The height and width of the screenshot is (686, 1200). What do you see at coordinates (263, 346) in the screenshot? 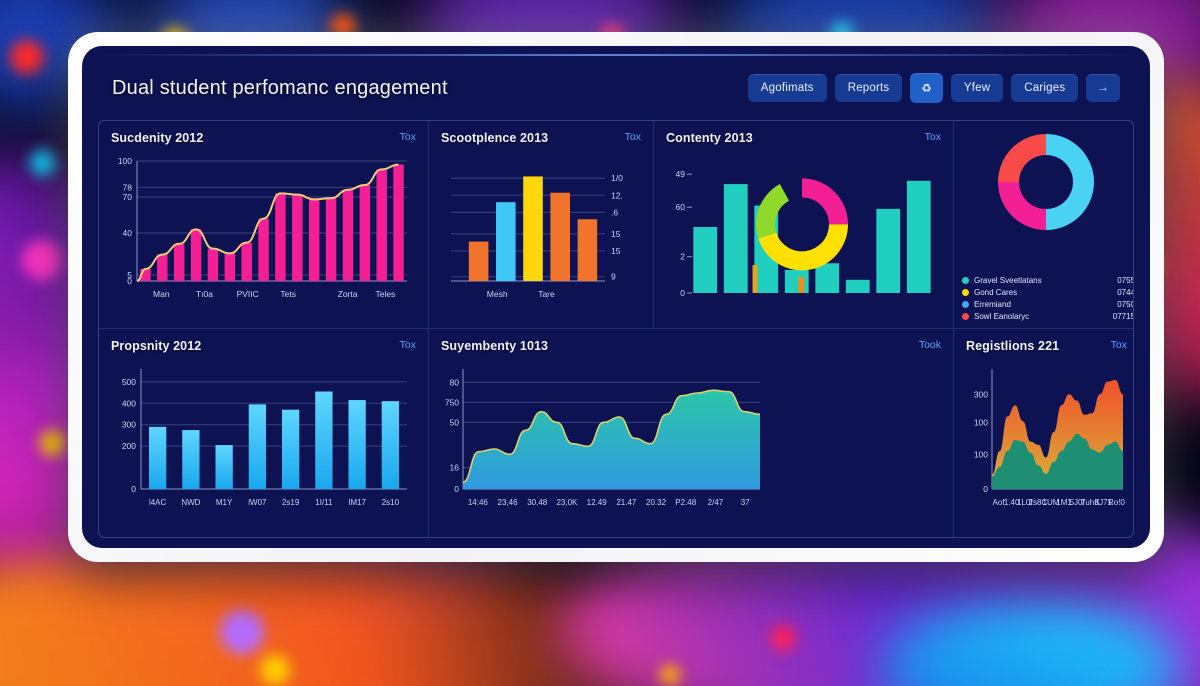
I see `panel-header: Propsnity 2012 Tox` at bounding box center [263, 346].